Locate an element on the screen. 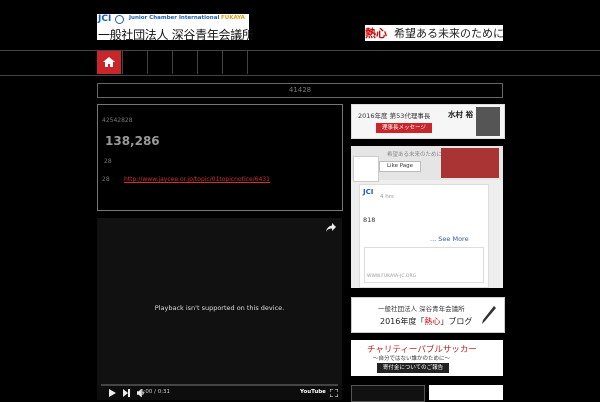 Image resolution: width=600 pixels, height=402 pixels. logo-org-english: Junior Chamber International is located at coordinates (174, 18).